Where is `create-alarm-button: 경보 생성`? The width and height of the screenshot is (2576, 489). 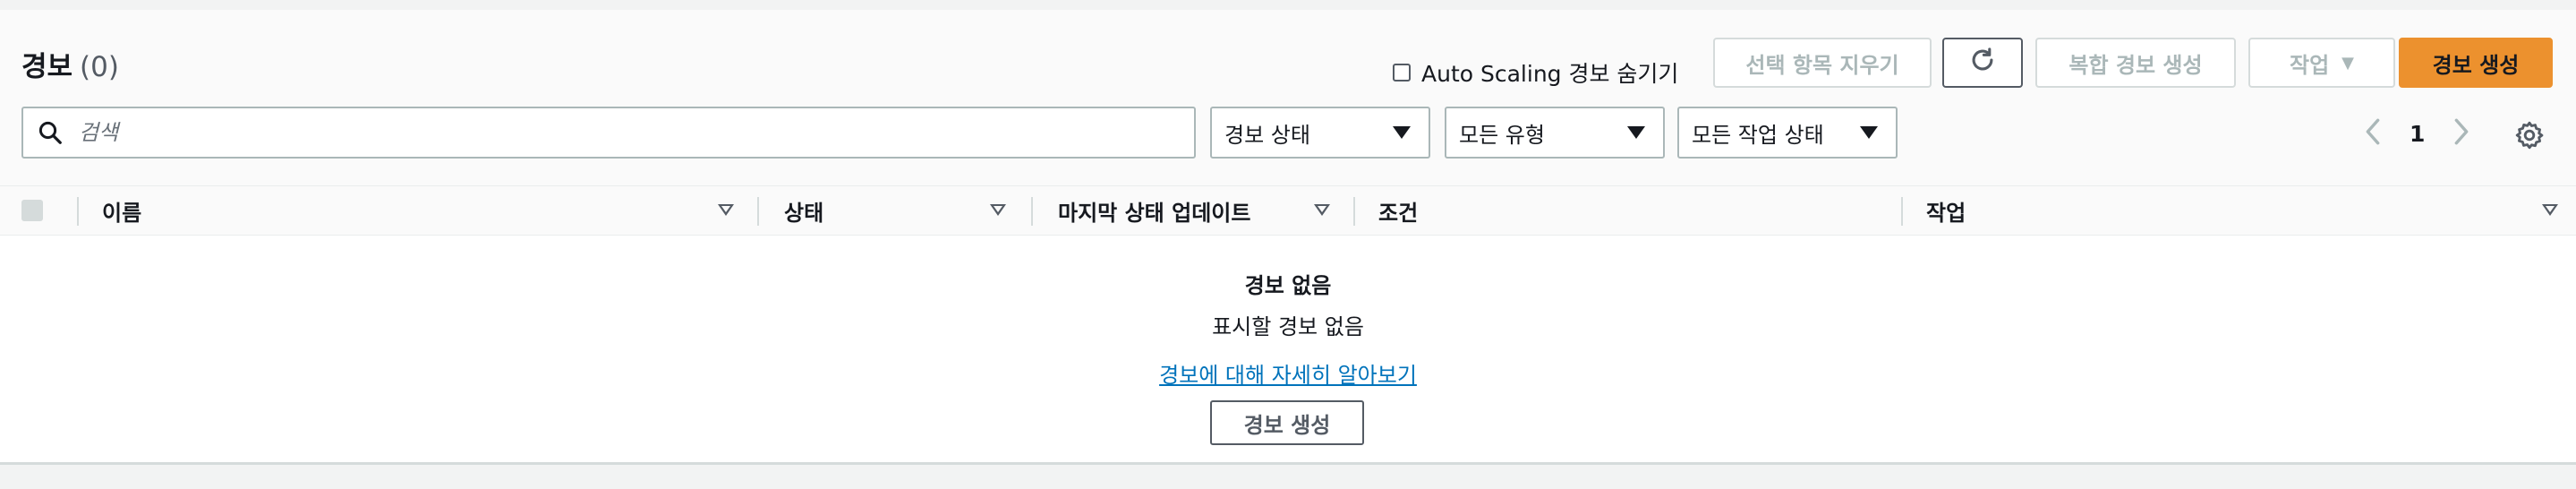 create-alarm-button: 경보 생성 is located at coordinates (2476, 63).